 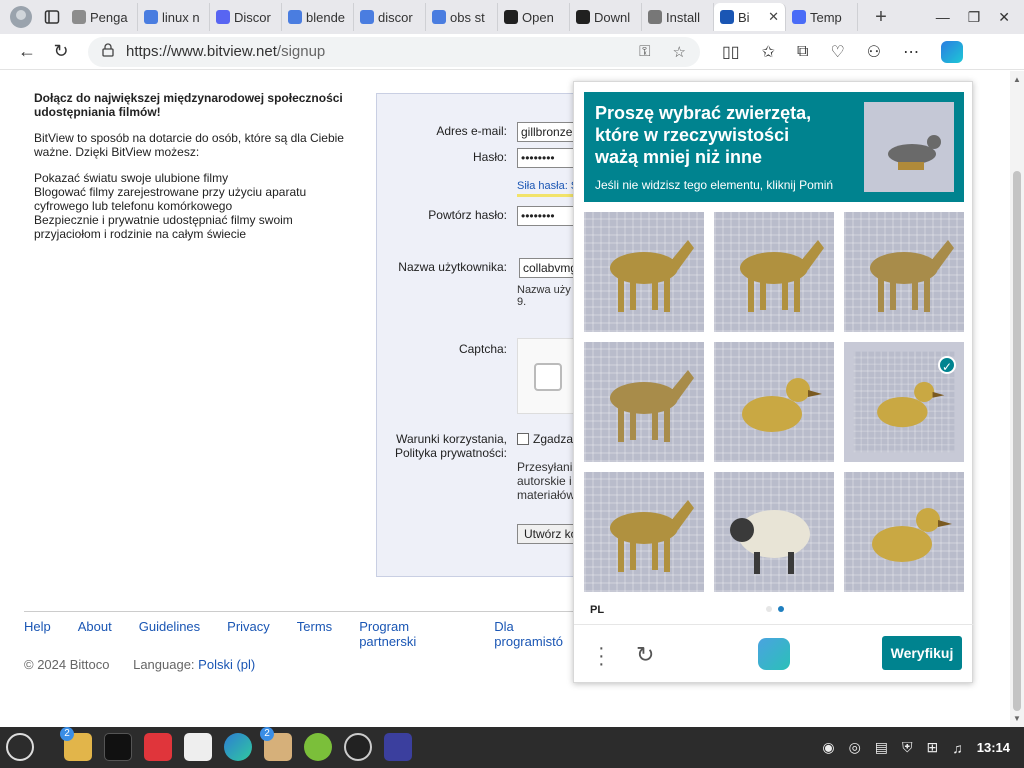 I want to click on terms-checkbox, so click(x=523, y=439).